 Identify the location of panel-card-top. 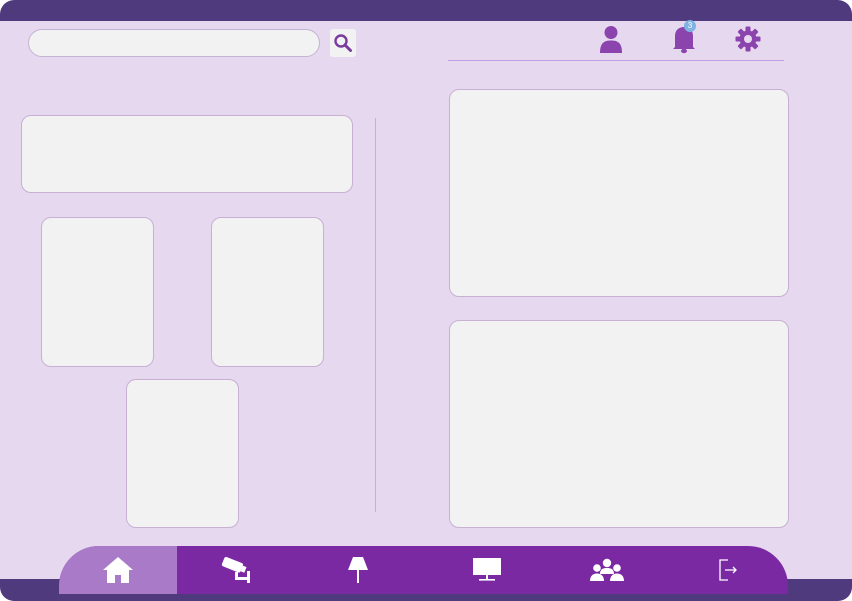
(619, 193).